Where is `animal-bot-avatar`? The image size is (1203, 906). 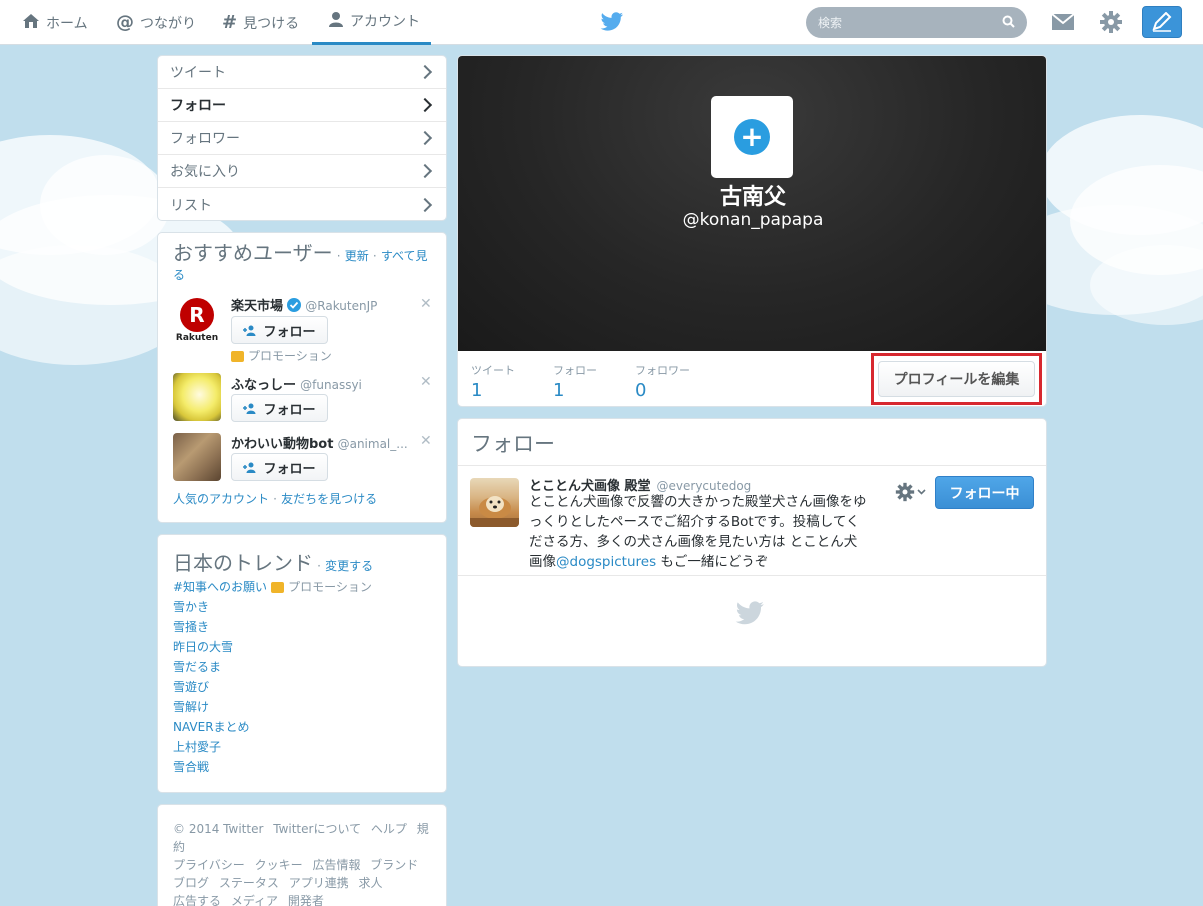 animal-bot-avatar is located at coordinates (197, 457).